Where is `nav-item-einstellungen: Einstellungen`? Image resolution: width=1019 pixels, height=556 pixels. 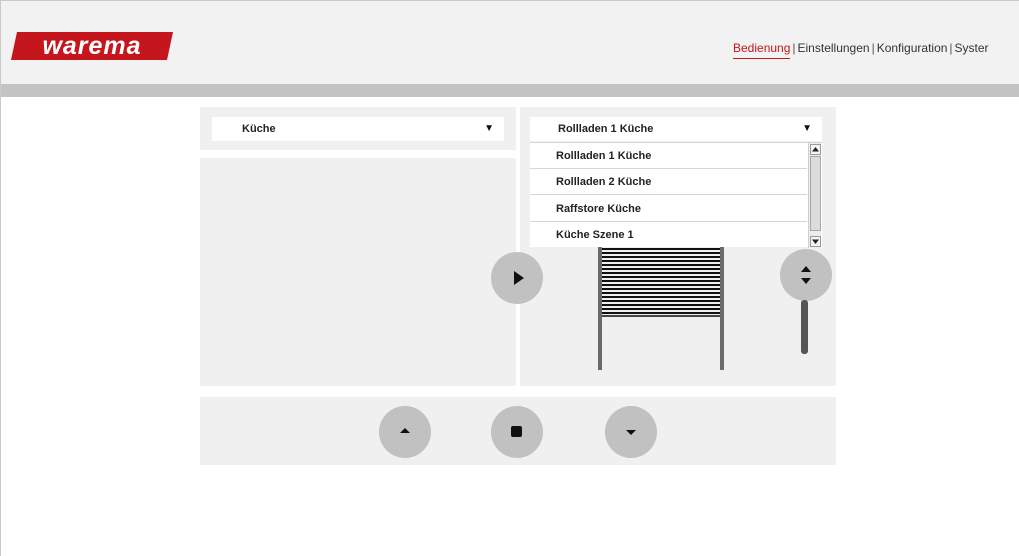 nav-item-einstellungen: Einstellungen is located at coordinates (834, 48).